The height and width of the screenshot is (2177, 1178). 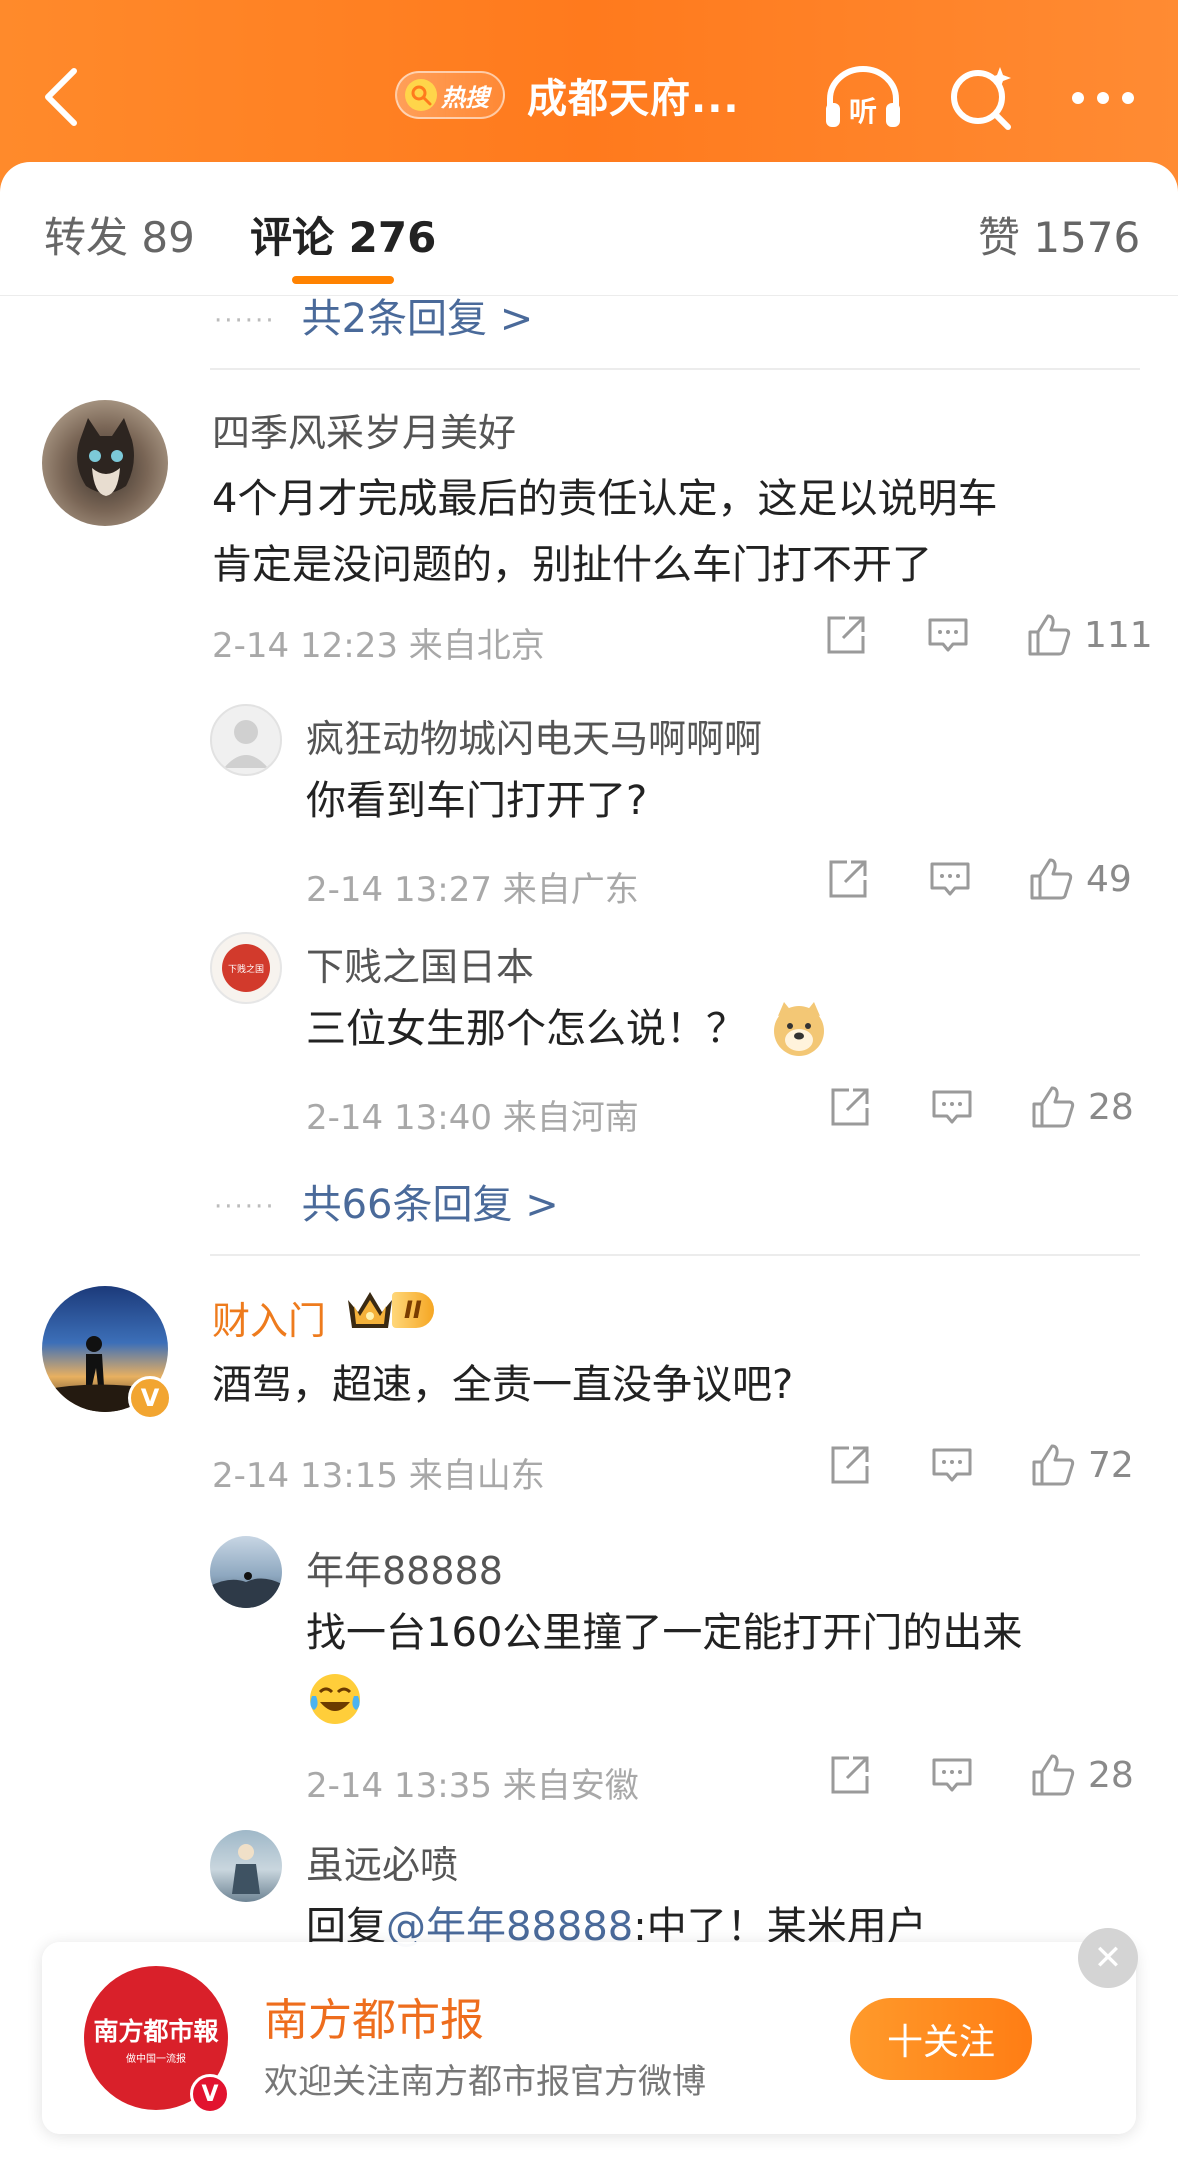 I want to click on account-name: 南方都市报, so click(x=374, y=2016).